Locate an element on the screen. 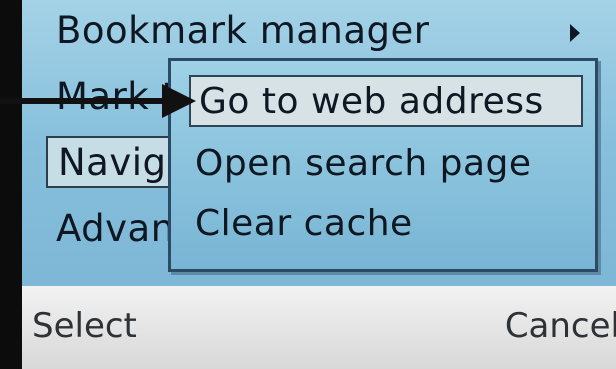 This screenshot has width=616, height=369. select-softkey: Select is located at coordinates (84, 326).